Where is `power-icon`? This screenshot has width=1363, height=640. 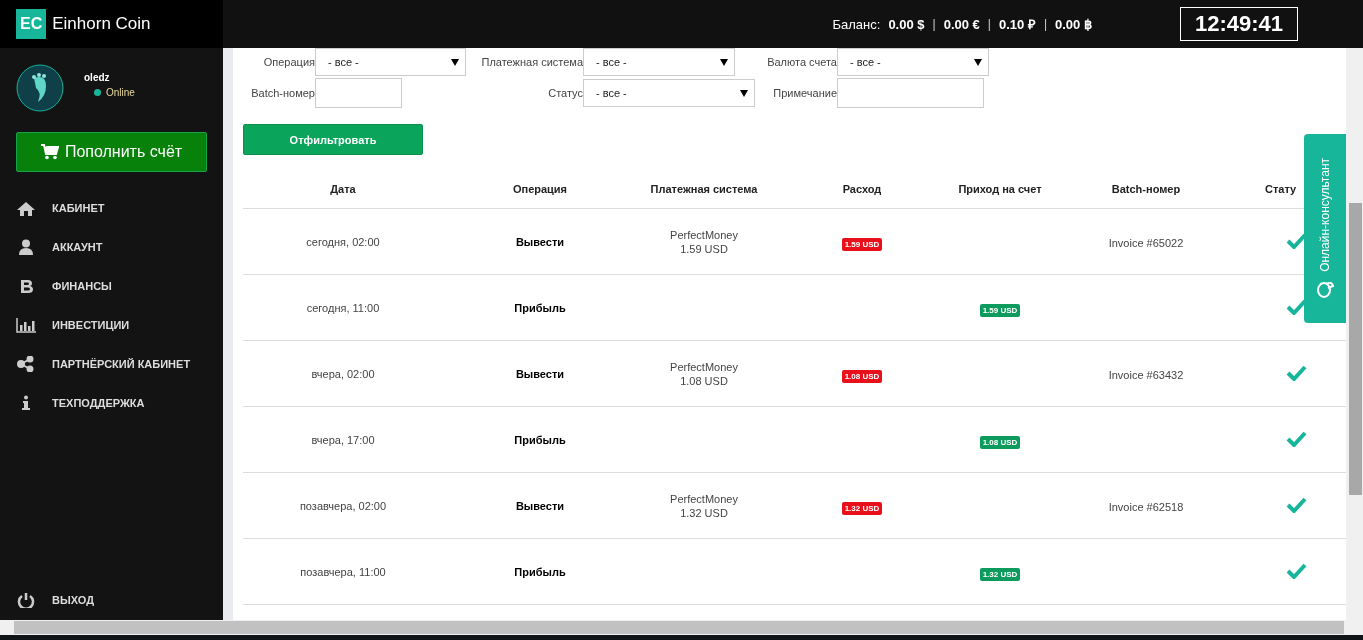
power-icon is located at coordinates (26, 599).